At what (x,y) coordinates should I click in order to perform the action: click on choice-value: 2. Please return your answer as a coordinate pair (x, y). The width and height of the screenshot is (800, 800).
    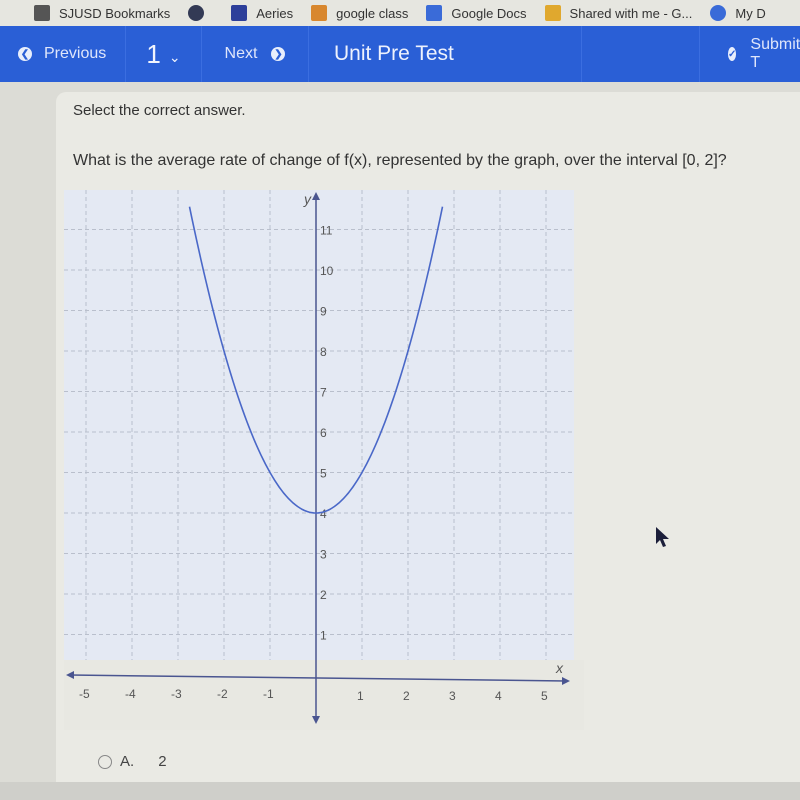
    Looking at the image, I should click on (162, 761).